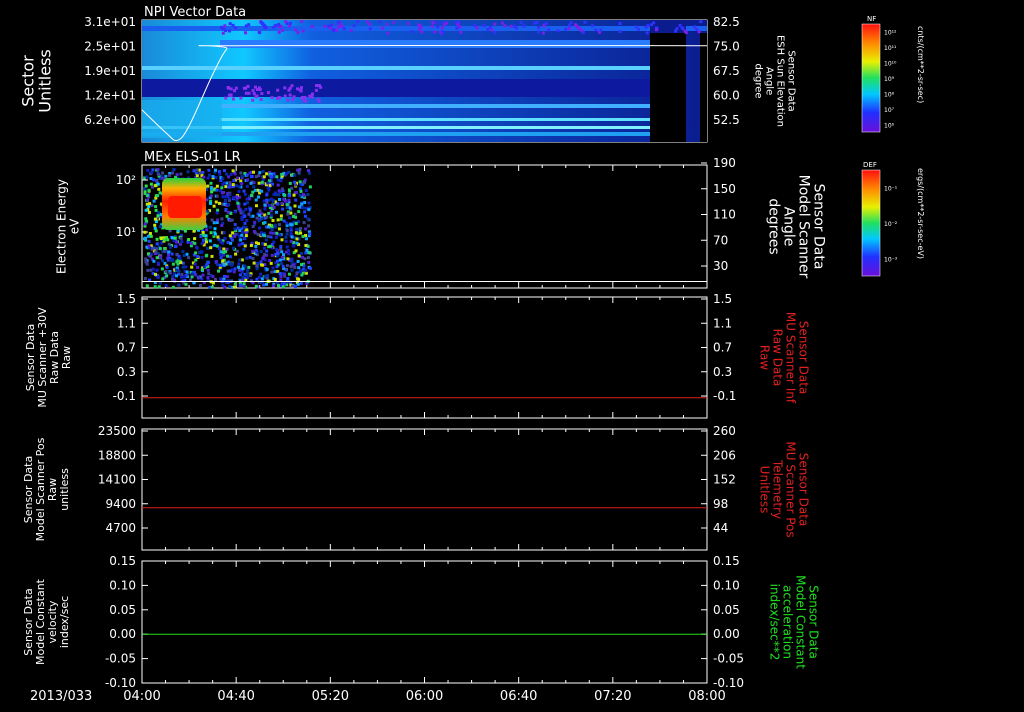  Describe the element at coordinates (126, 348) in the screenshot. I see `left-tick-label: 0.7` at that location.